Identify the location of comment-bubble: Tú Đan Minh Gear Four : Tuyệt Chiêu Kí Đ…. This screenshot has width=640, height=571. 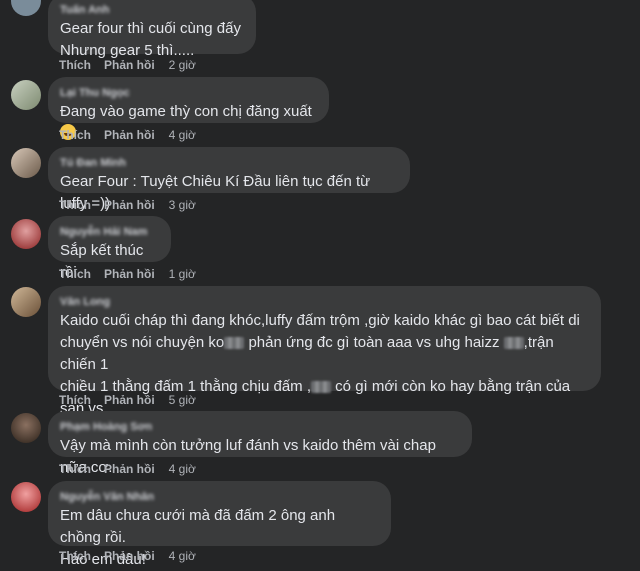
(229, 179).